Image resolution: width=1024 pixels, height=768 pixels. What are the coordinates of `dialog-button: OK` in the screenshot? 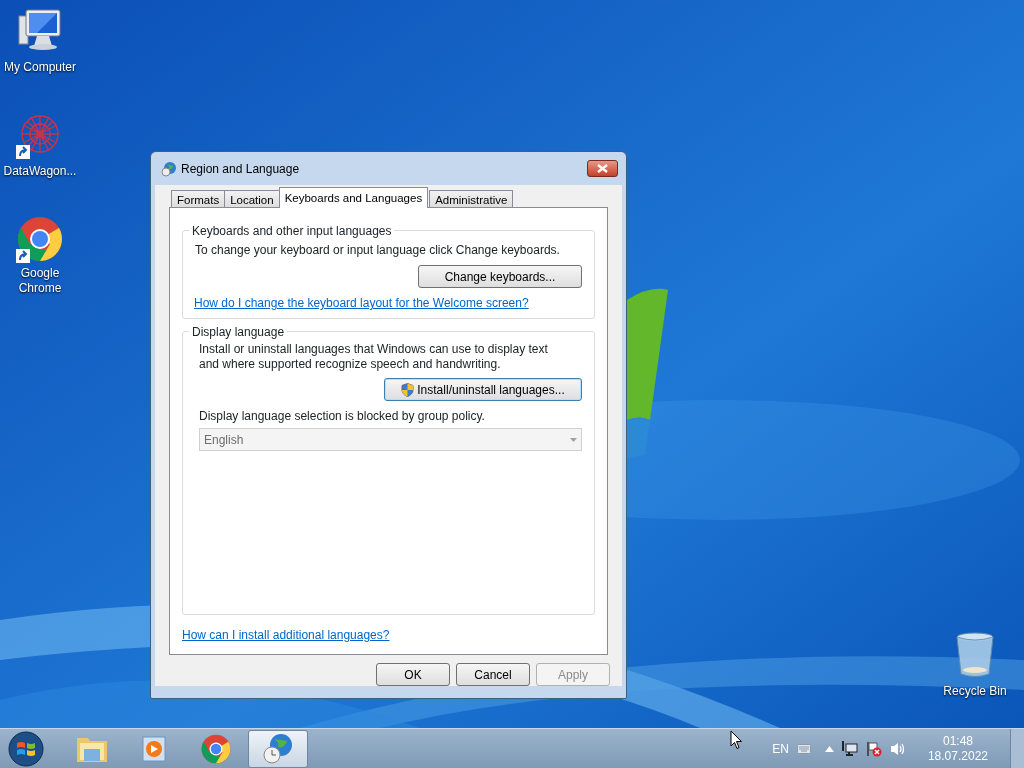 It's located at (413, 674).